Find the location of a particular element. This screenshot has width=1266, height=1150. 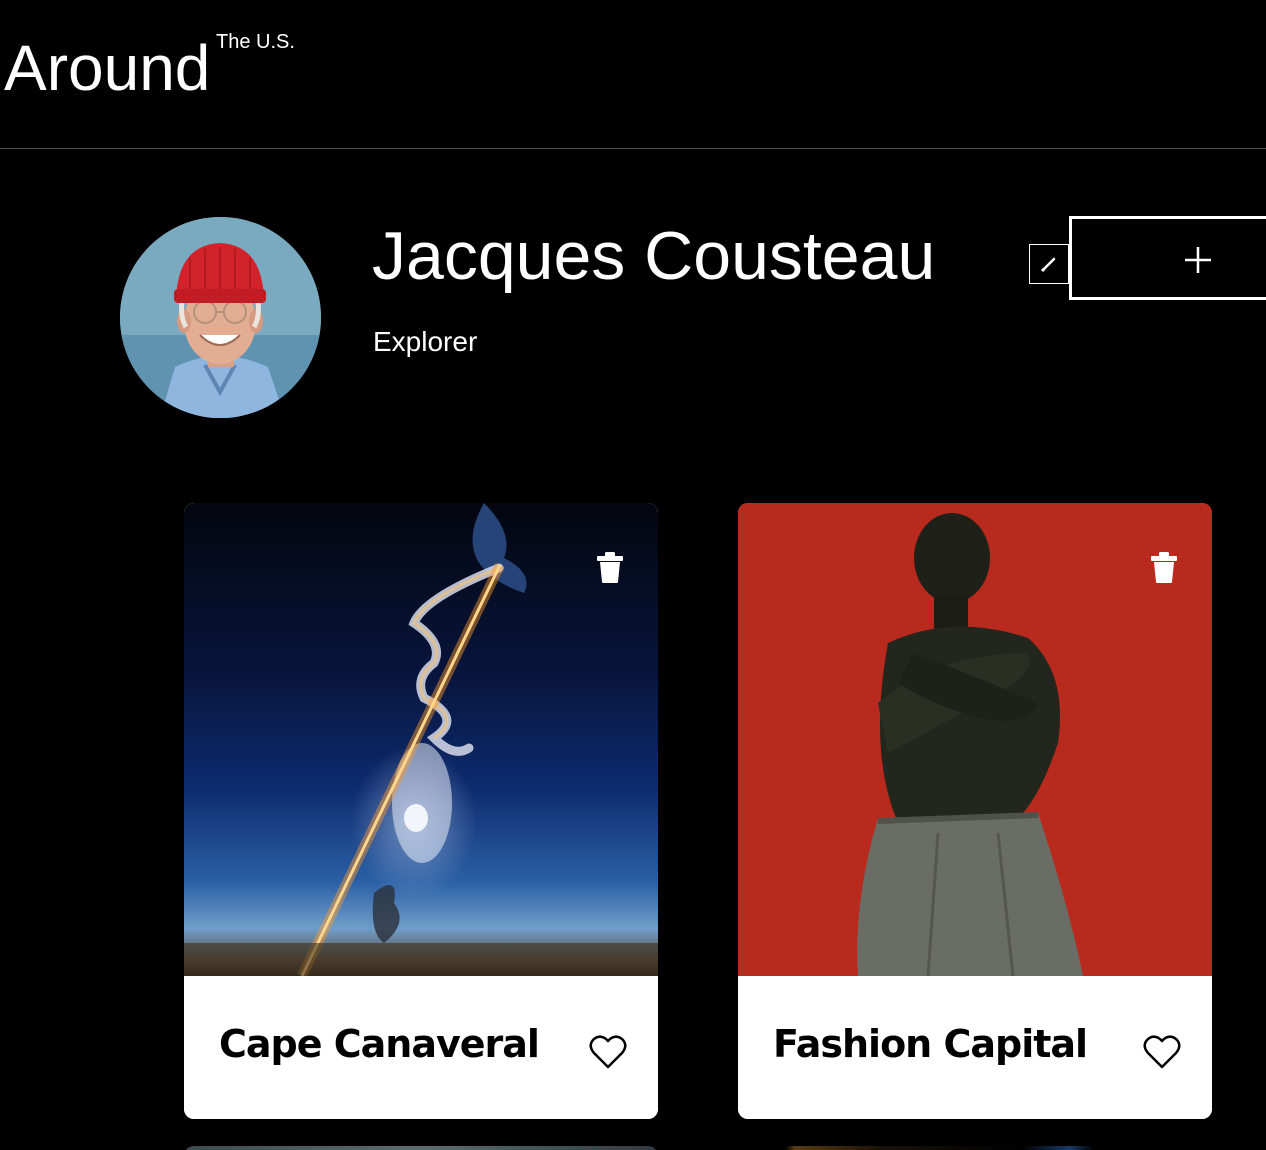

pencil-icon is located at coordinates (1048, 265).